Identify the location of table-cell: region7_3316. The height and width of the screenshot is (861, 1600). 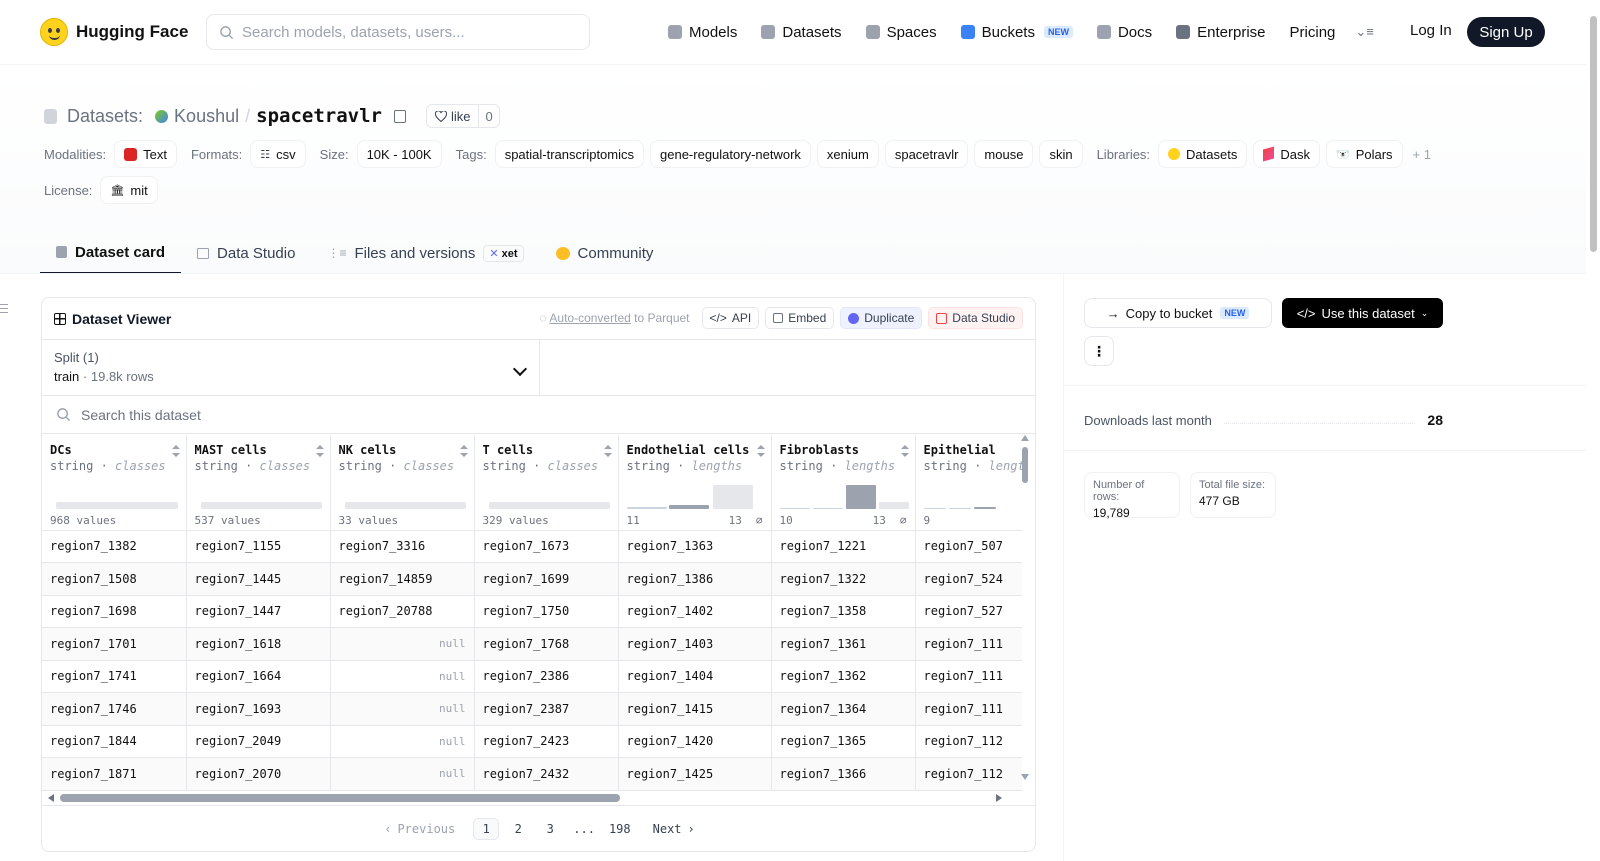
(402, 546).